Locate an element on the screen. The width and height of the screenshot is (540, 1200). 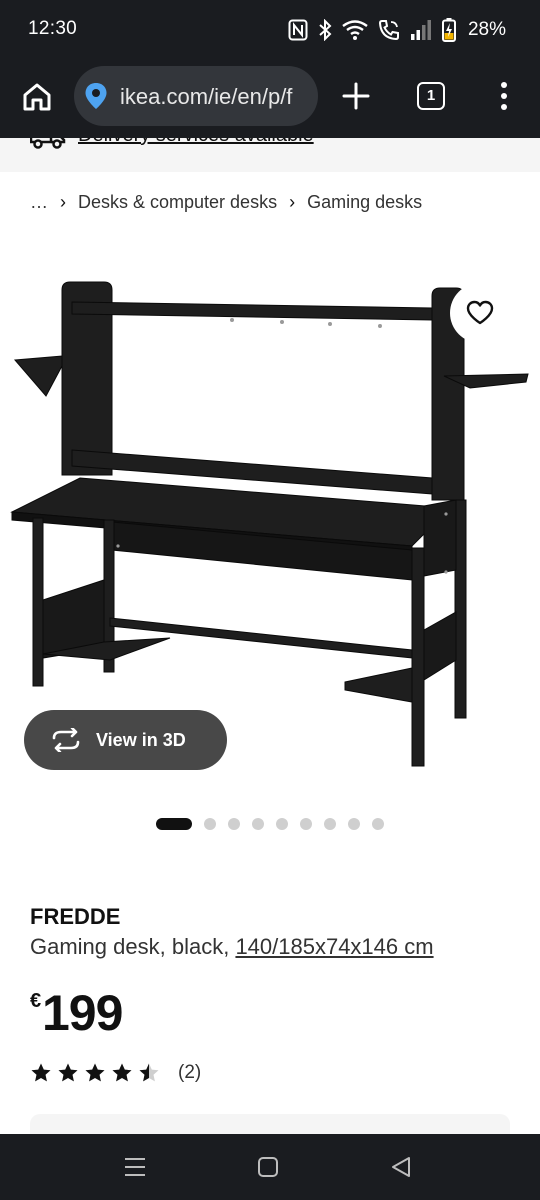
battery-charging-icon is located at coordinates (448, 30).